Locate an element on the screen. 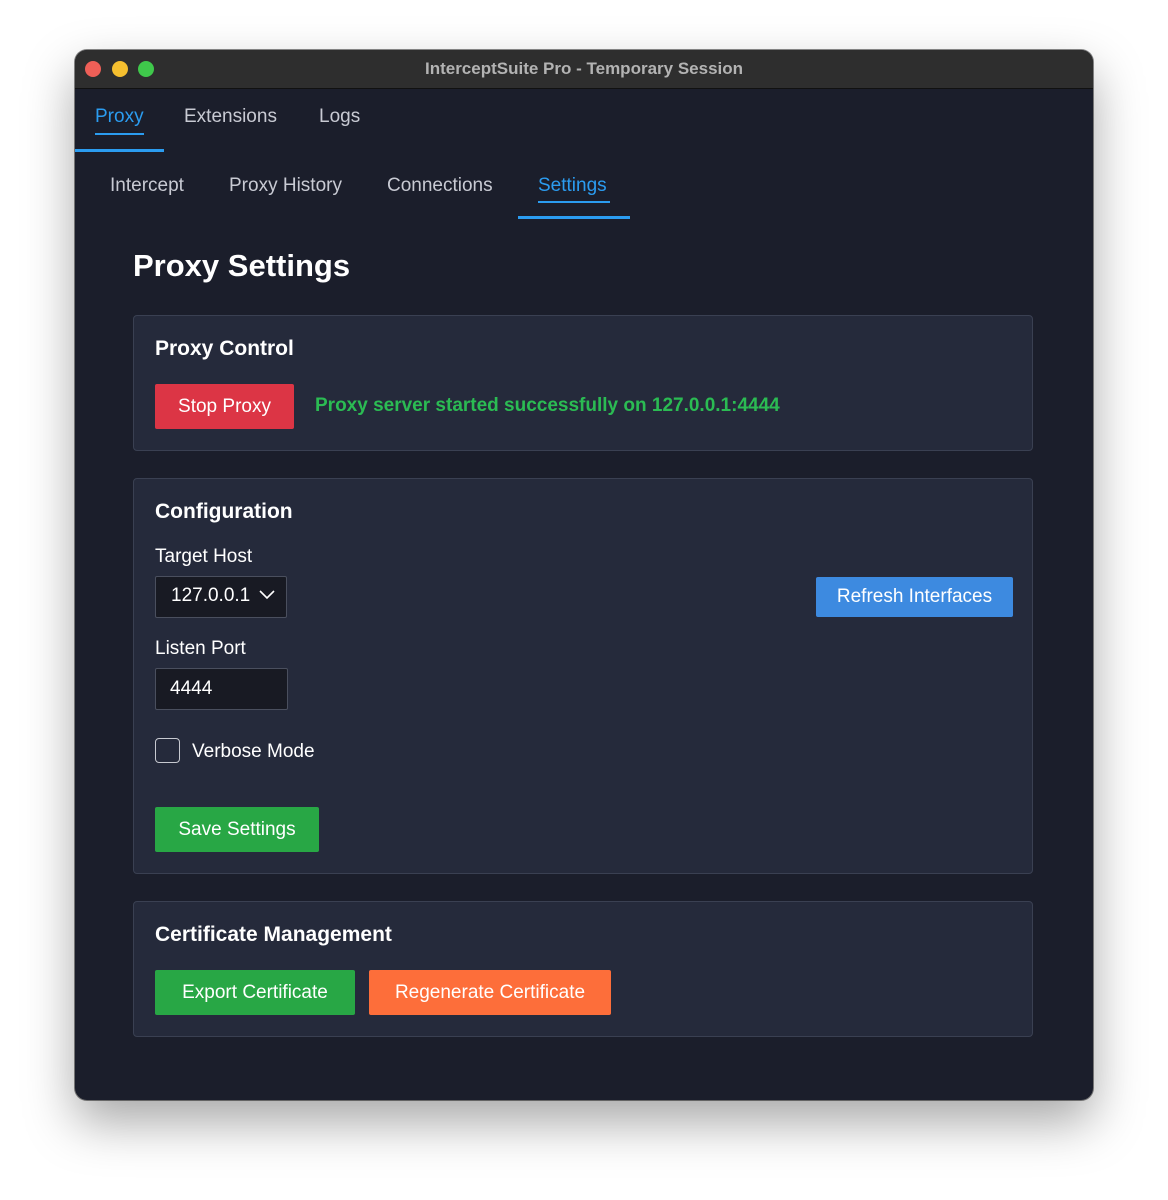 This screenshot has width=1168, height=1200. refresh-interfaces-button: Refresh Interfaces is located at coordinates (914, 597).